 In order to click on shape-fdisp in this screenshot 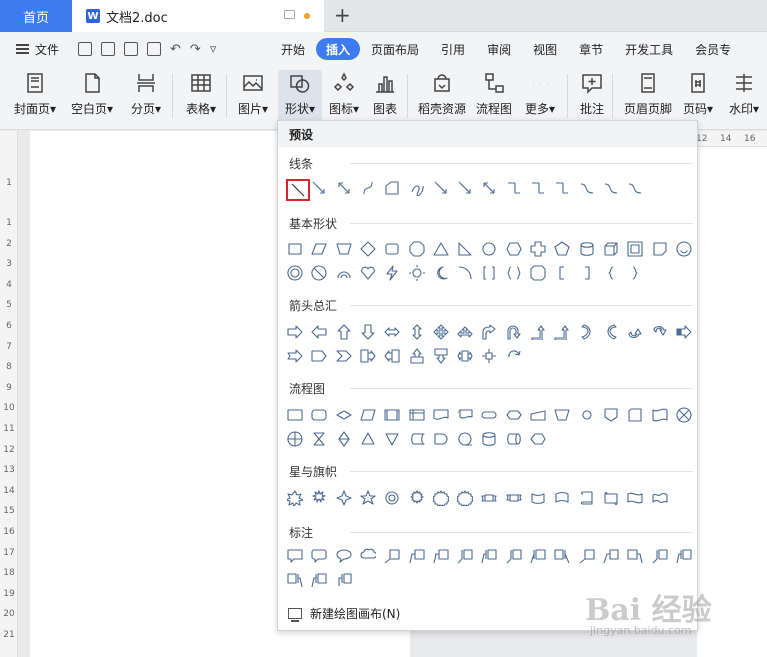, I will do `click(538, 439)`.